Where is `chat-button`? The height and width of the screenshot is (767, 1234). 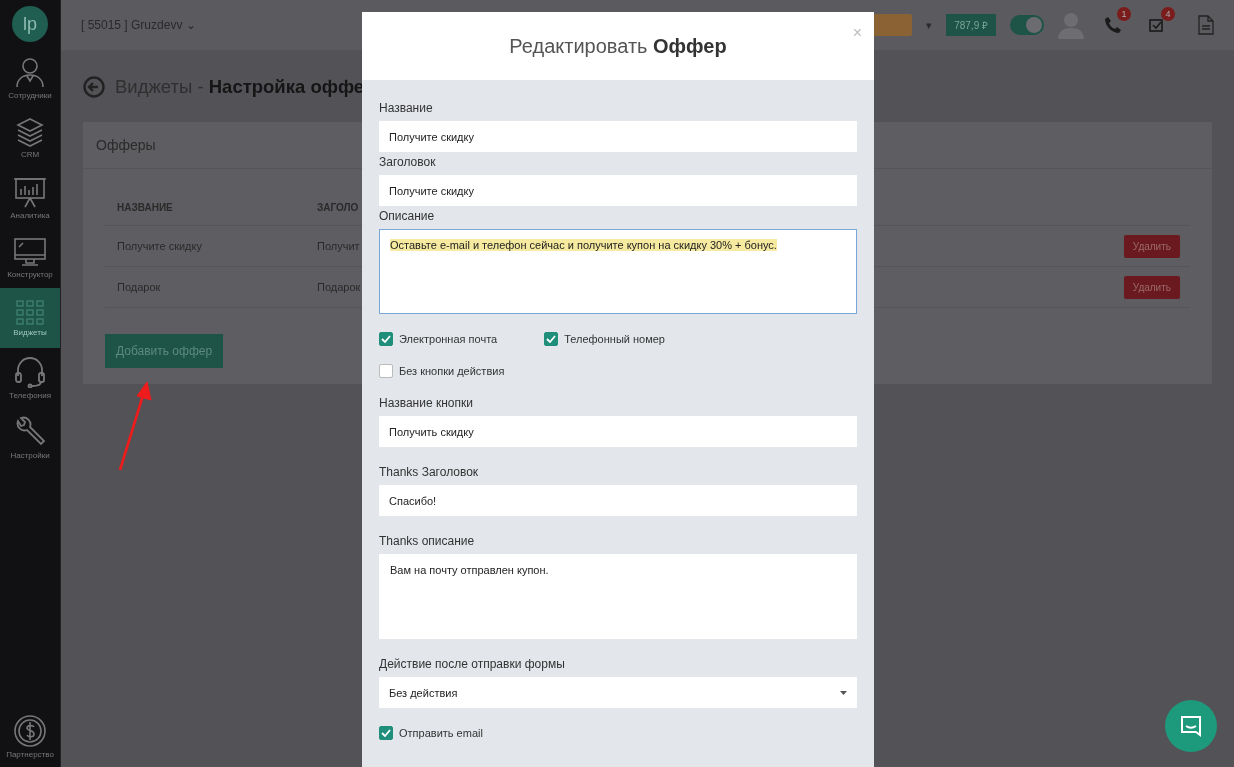 chat-button is located at coordinates (1191, 726).